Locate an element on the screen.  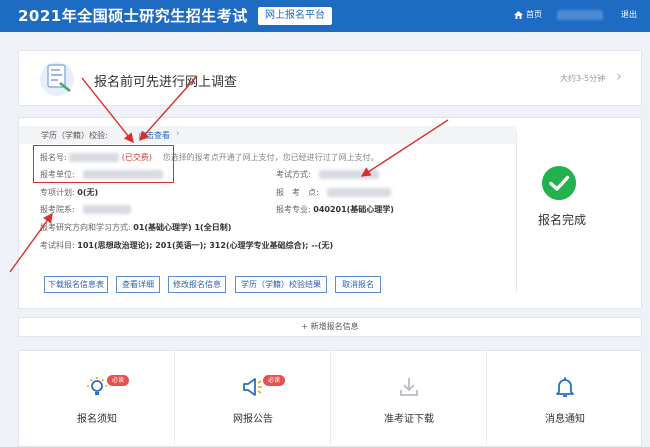
plus-icon: + is located at coordinates (306, 326).